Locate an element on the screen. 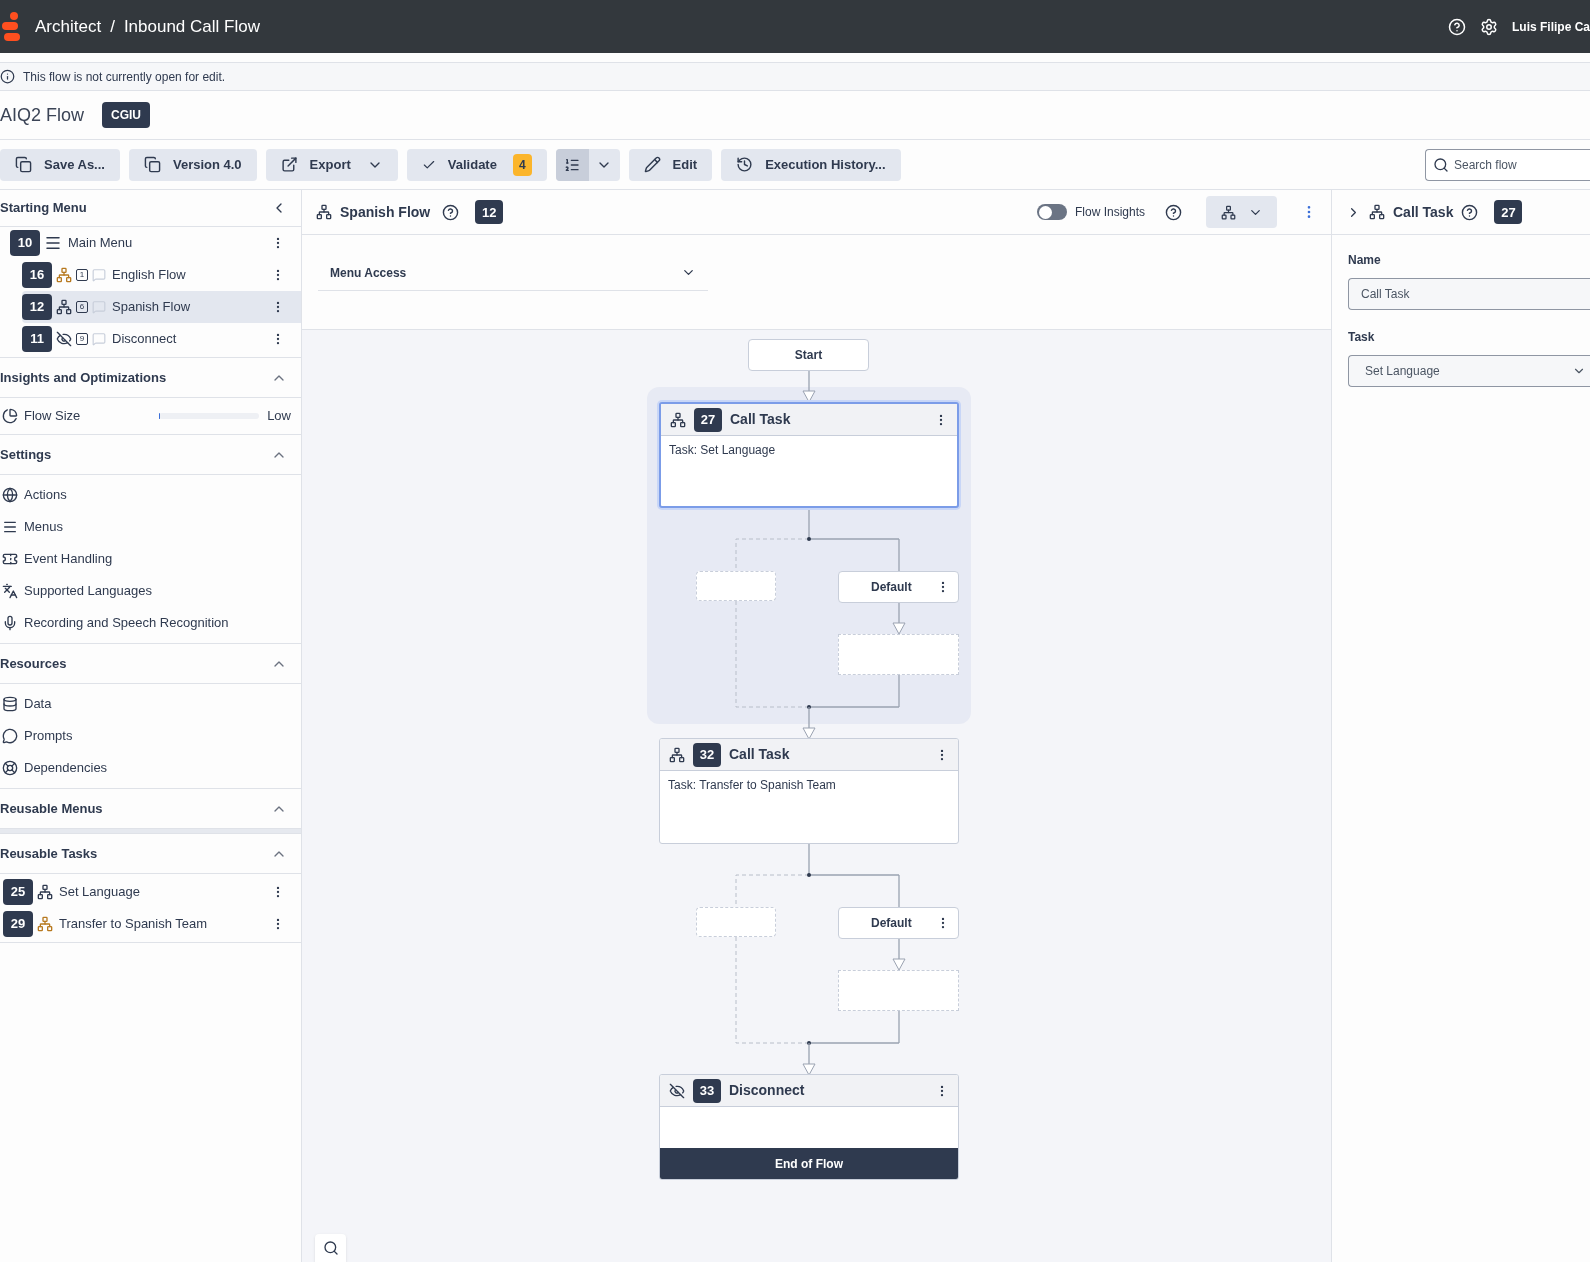  database-icon is located at coordinates (10, 704).